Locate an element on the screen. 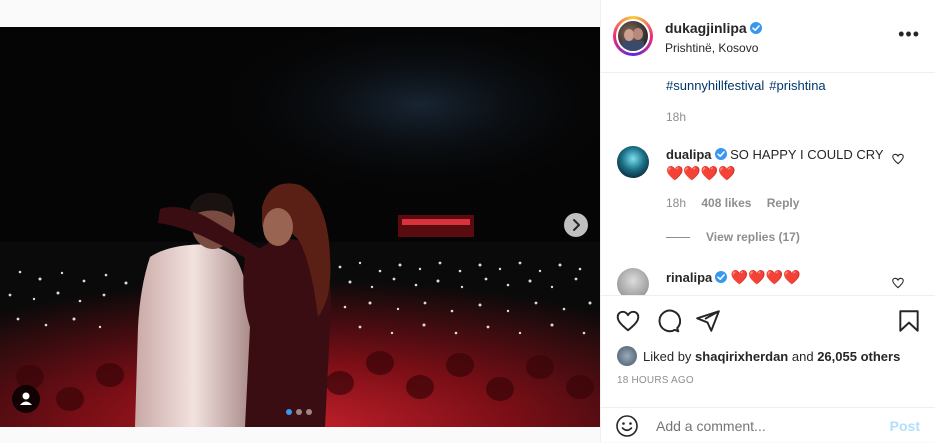  more-options-icon: ••• is located at coordinates (909, 34).